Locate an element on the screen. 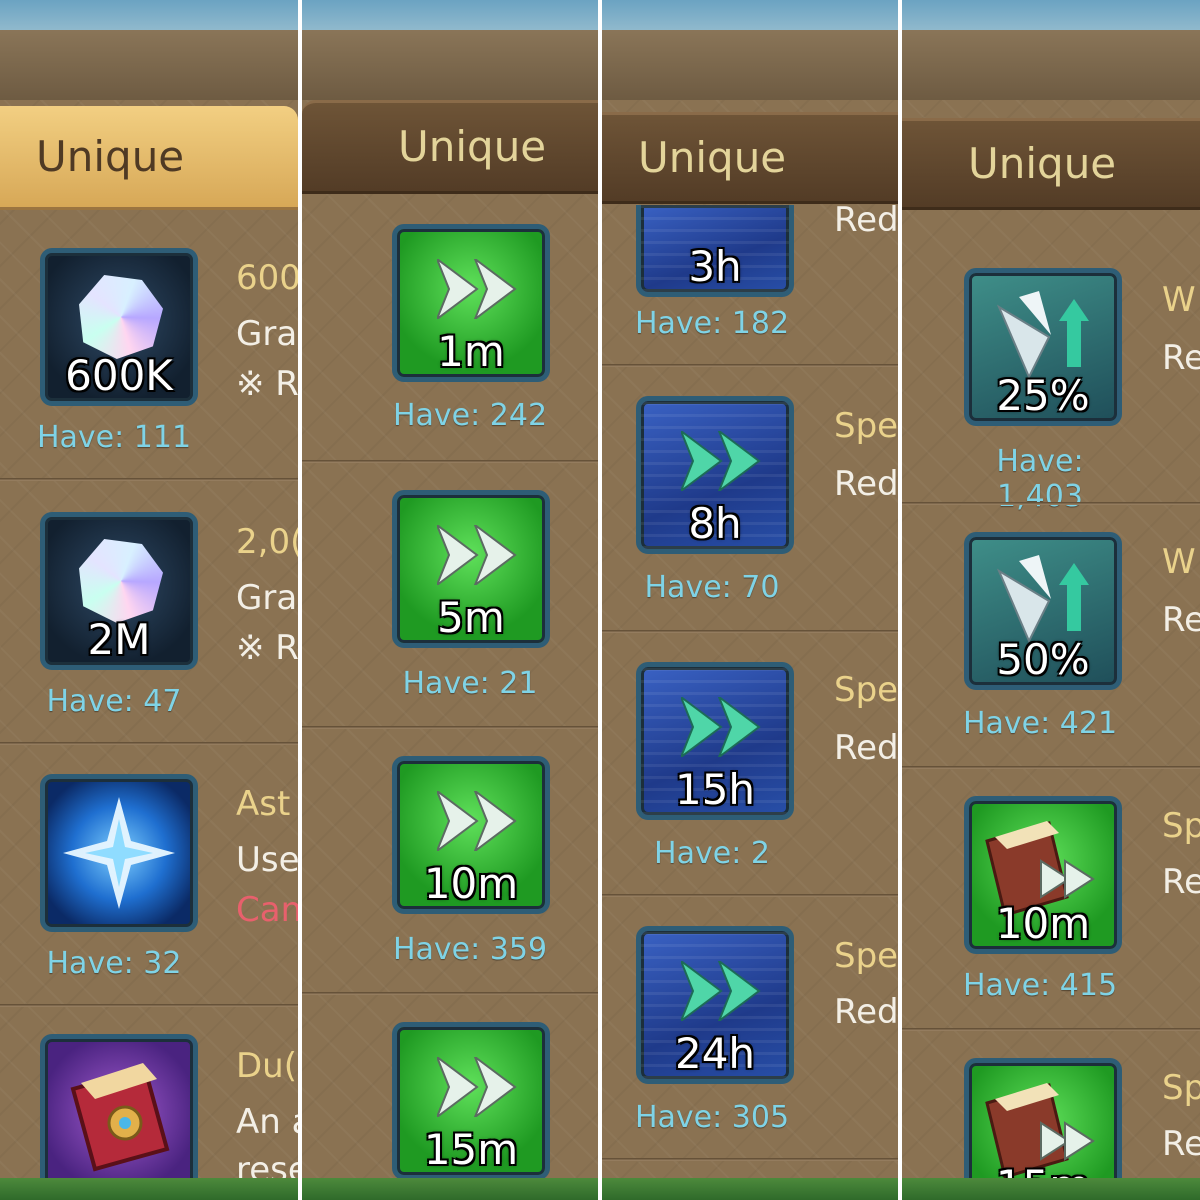 The image size is (1200, 1200). speedup-arrows-icon: 5m is located at coordinates (471, 569).